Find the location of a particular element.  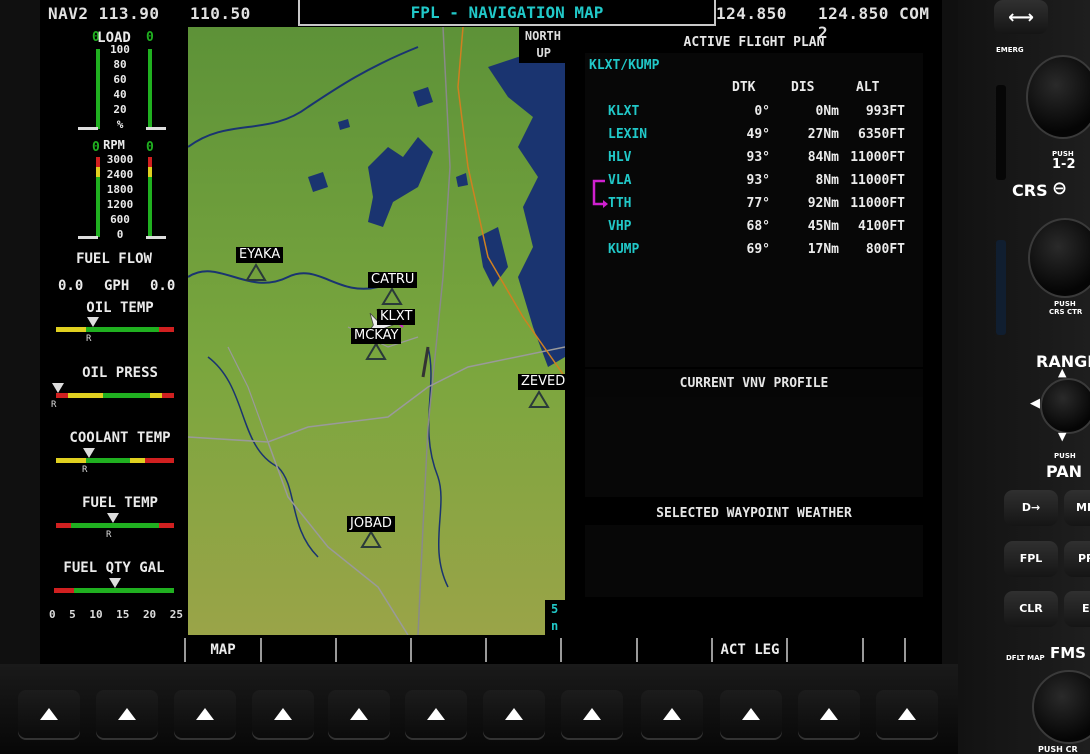

nav-standby-frequency: 110.50 is located at coordinates (220, 13).